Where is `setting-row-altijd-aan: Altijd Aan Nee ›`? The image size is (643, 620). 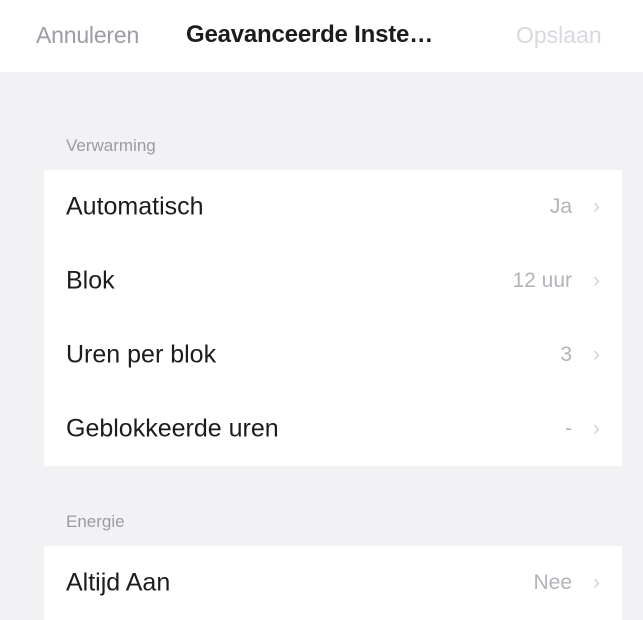
setting-row-altijd-aan: Altijd Aan Nee › is located at coordinates (333, 583).